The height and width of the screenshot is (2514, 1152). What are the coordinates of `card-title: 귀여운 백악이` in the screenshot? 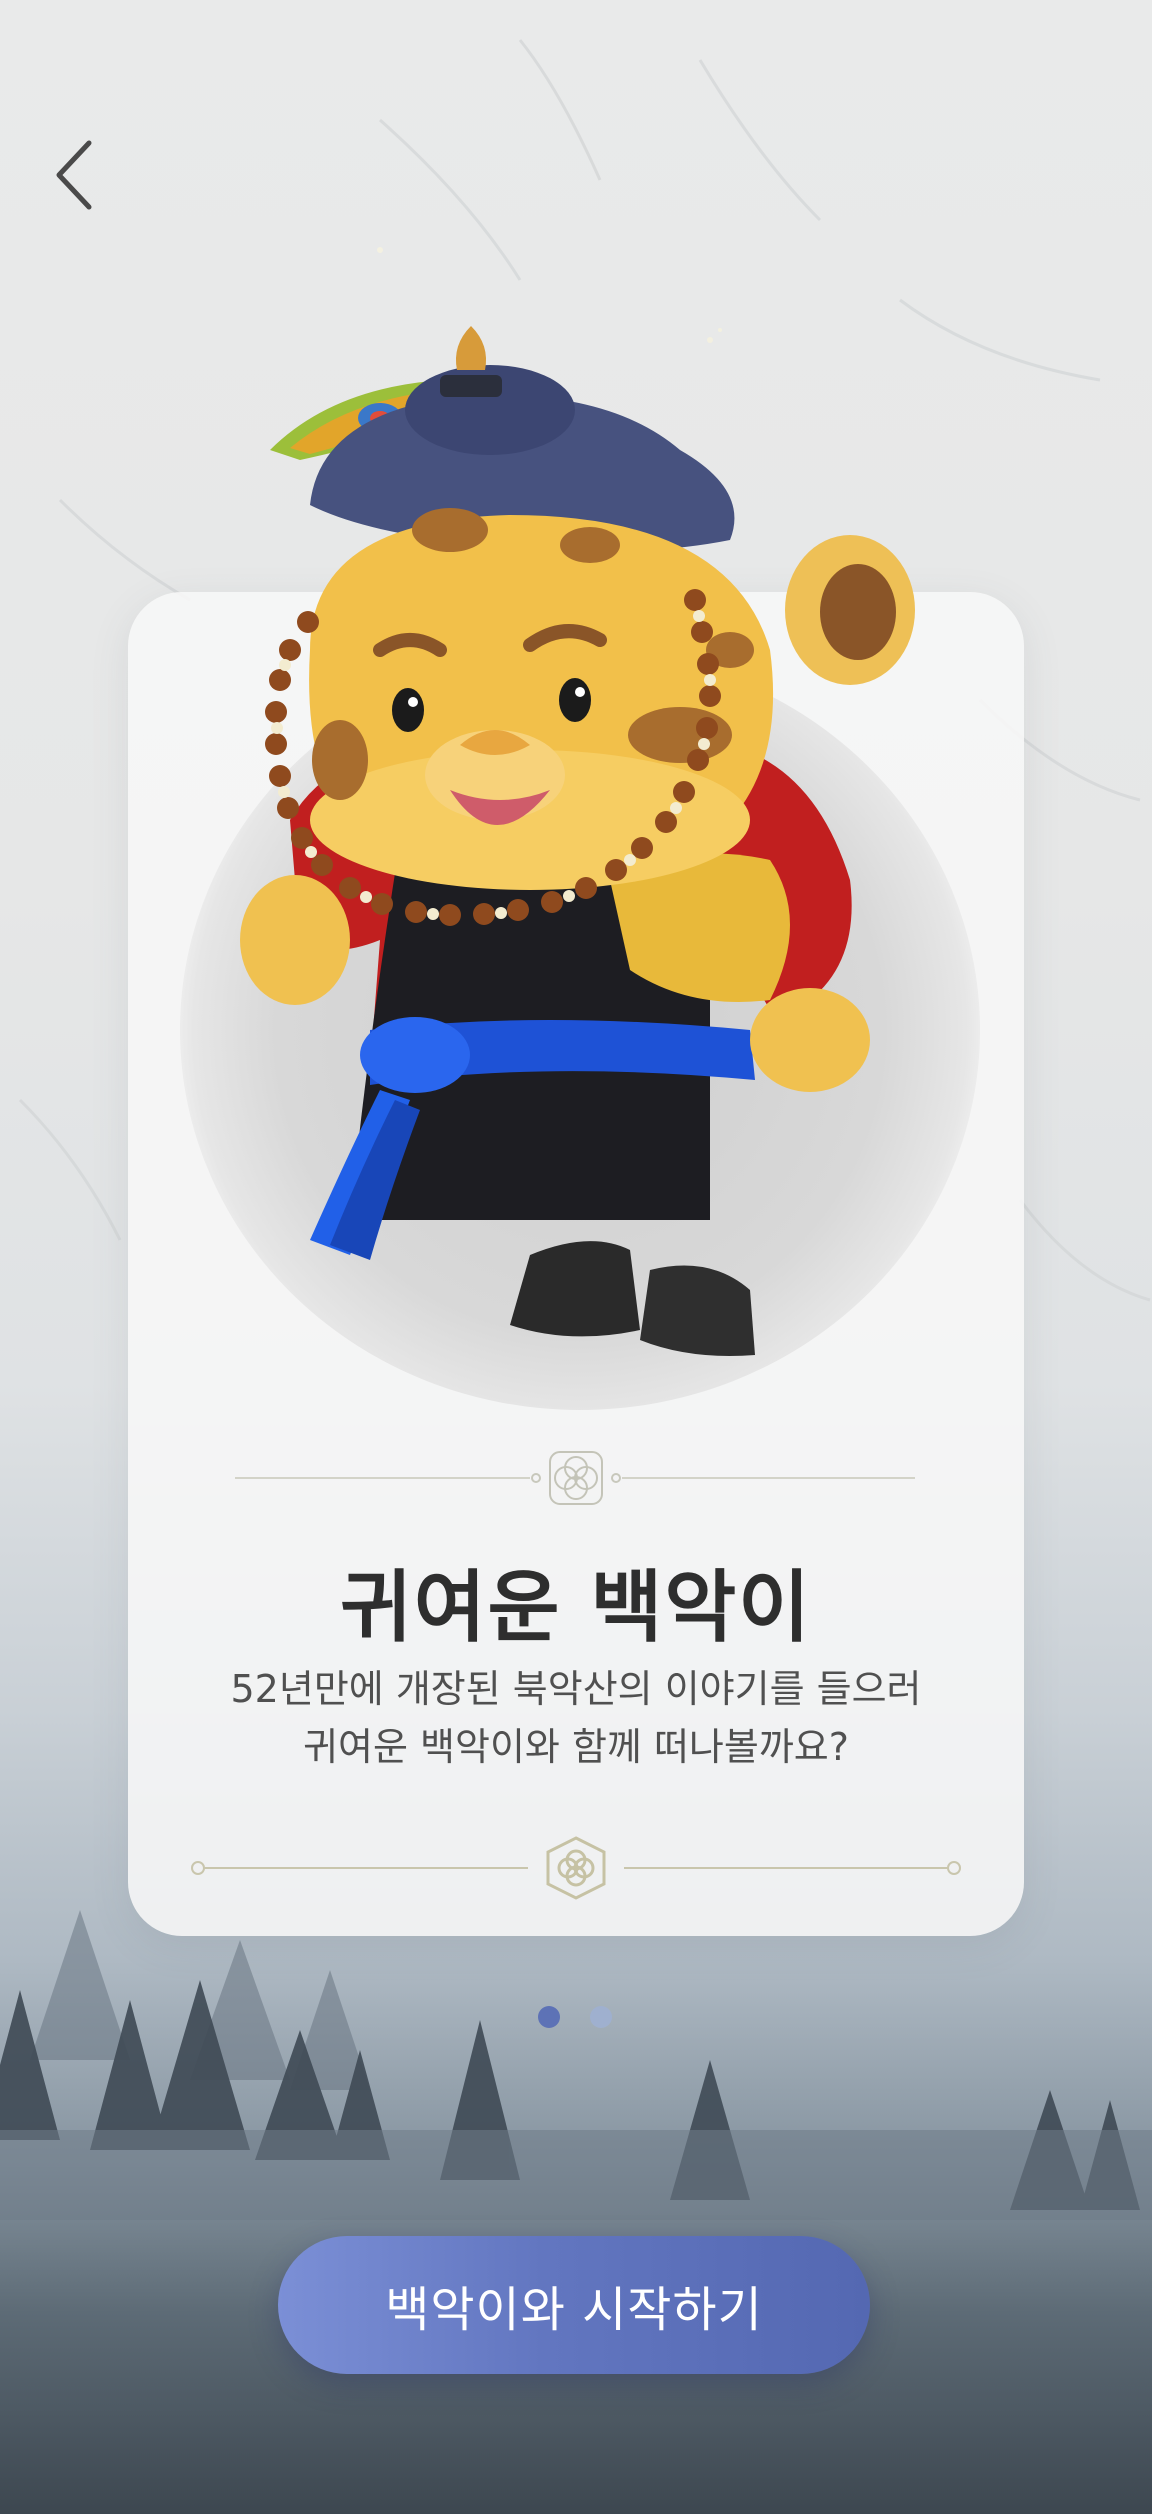 It's located at (576, 1608).